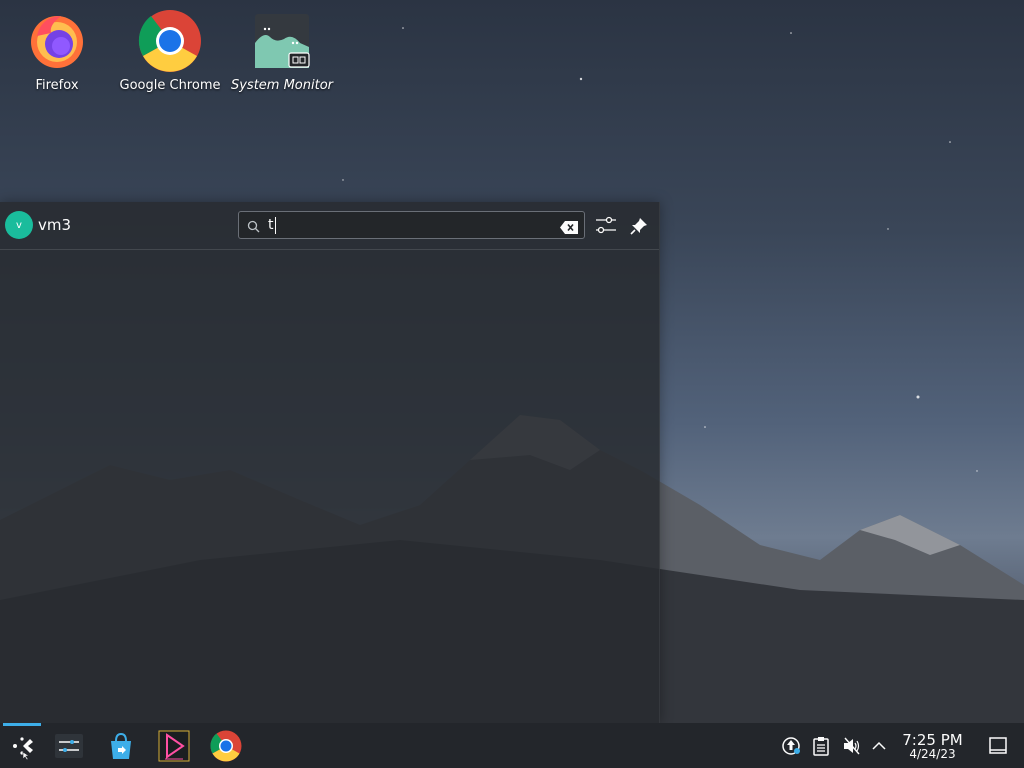 The image size is (1024, 768). What do you see at coordinates (821, 748) in the screenshot?
I see `clipboard-icon` at bounding box center [821, 748].